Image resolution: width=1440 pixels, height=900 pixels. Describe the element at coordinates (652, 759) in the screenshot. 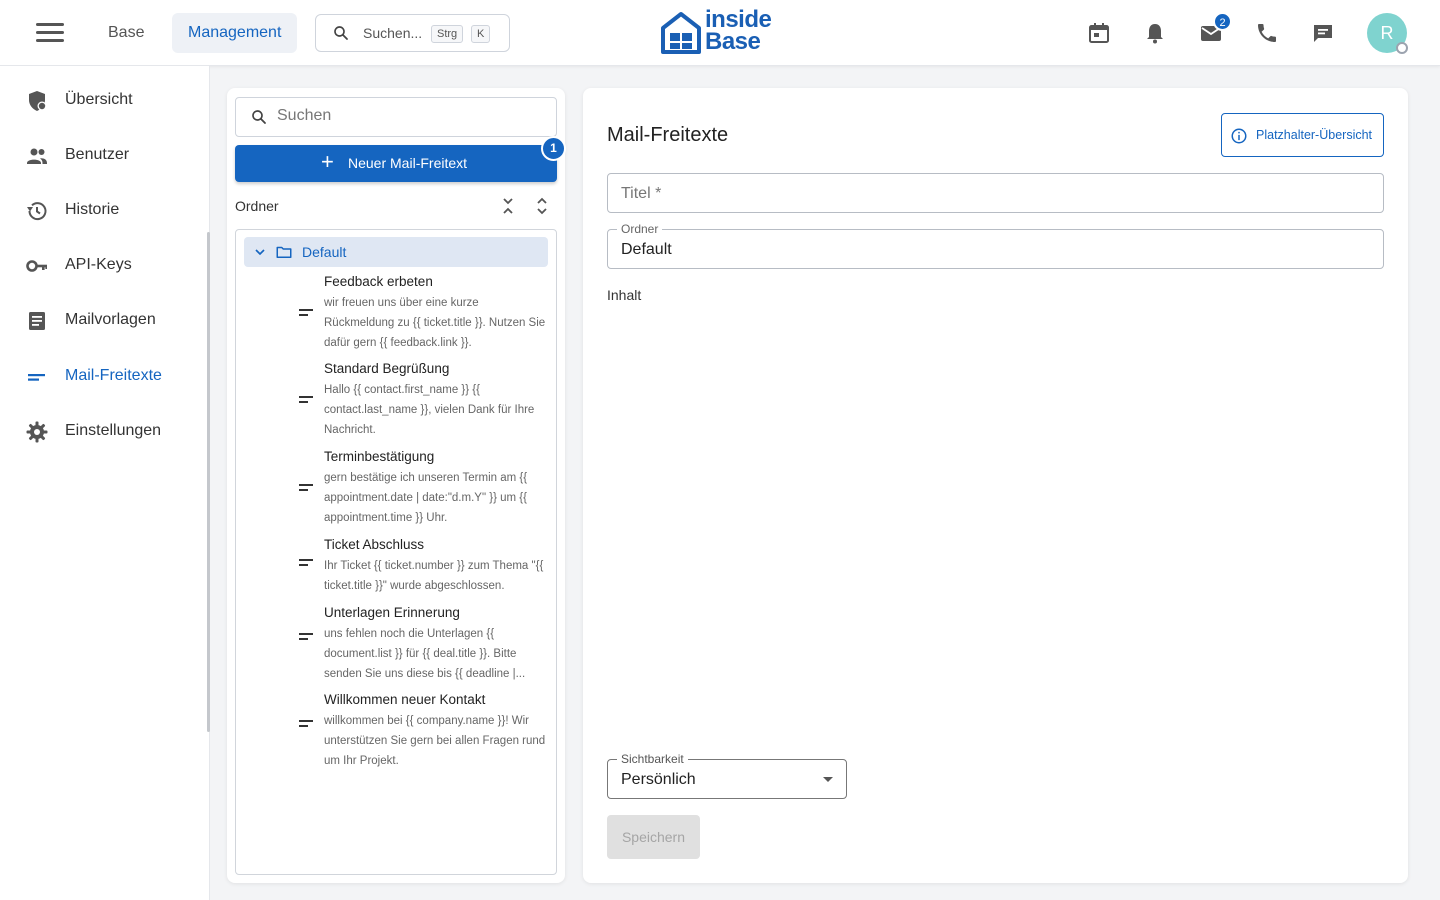

I see `visibility-legend: Sichtbarkeit` at that location.